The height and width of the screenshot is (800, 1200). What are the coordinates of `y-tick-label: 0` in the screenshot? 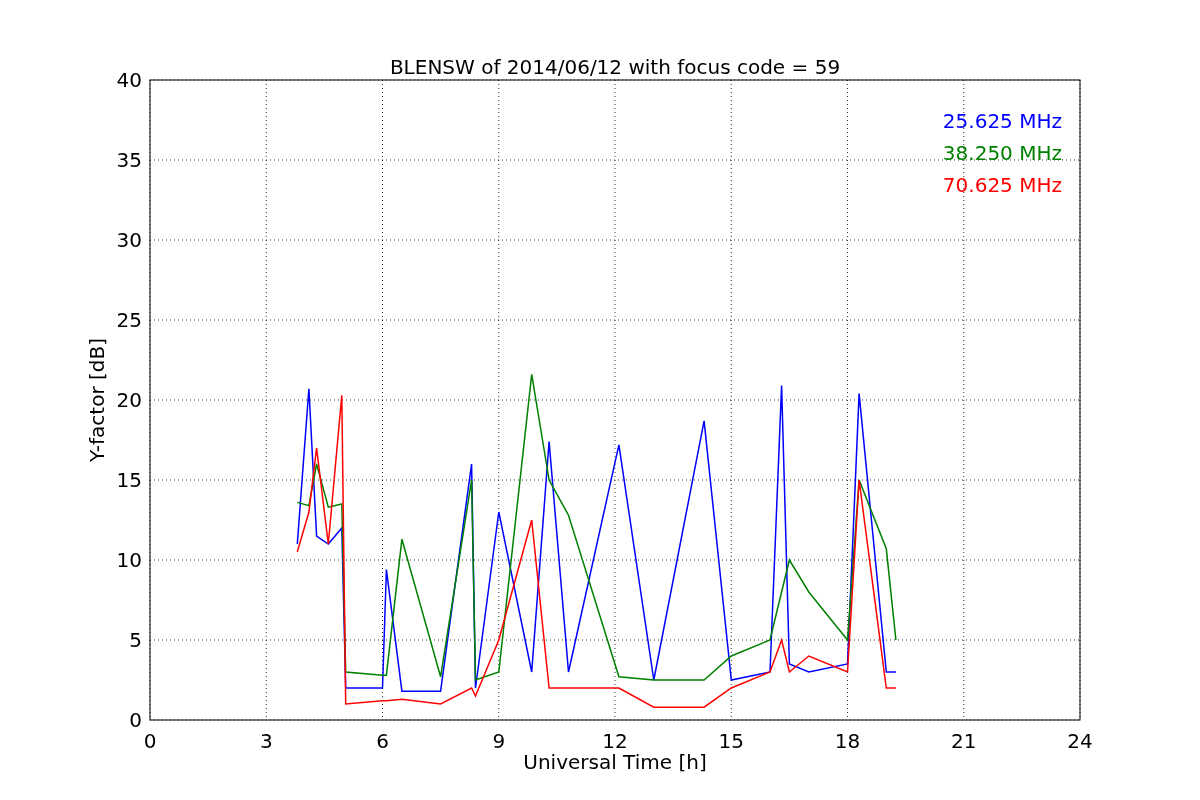 It's located at (135, 720).